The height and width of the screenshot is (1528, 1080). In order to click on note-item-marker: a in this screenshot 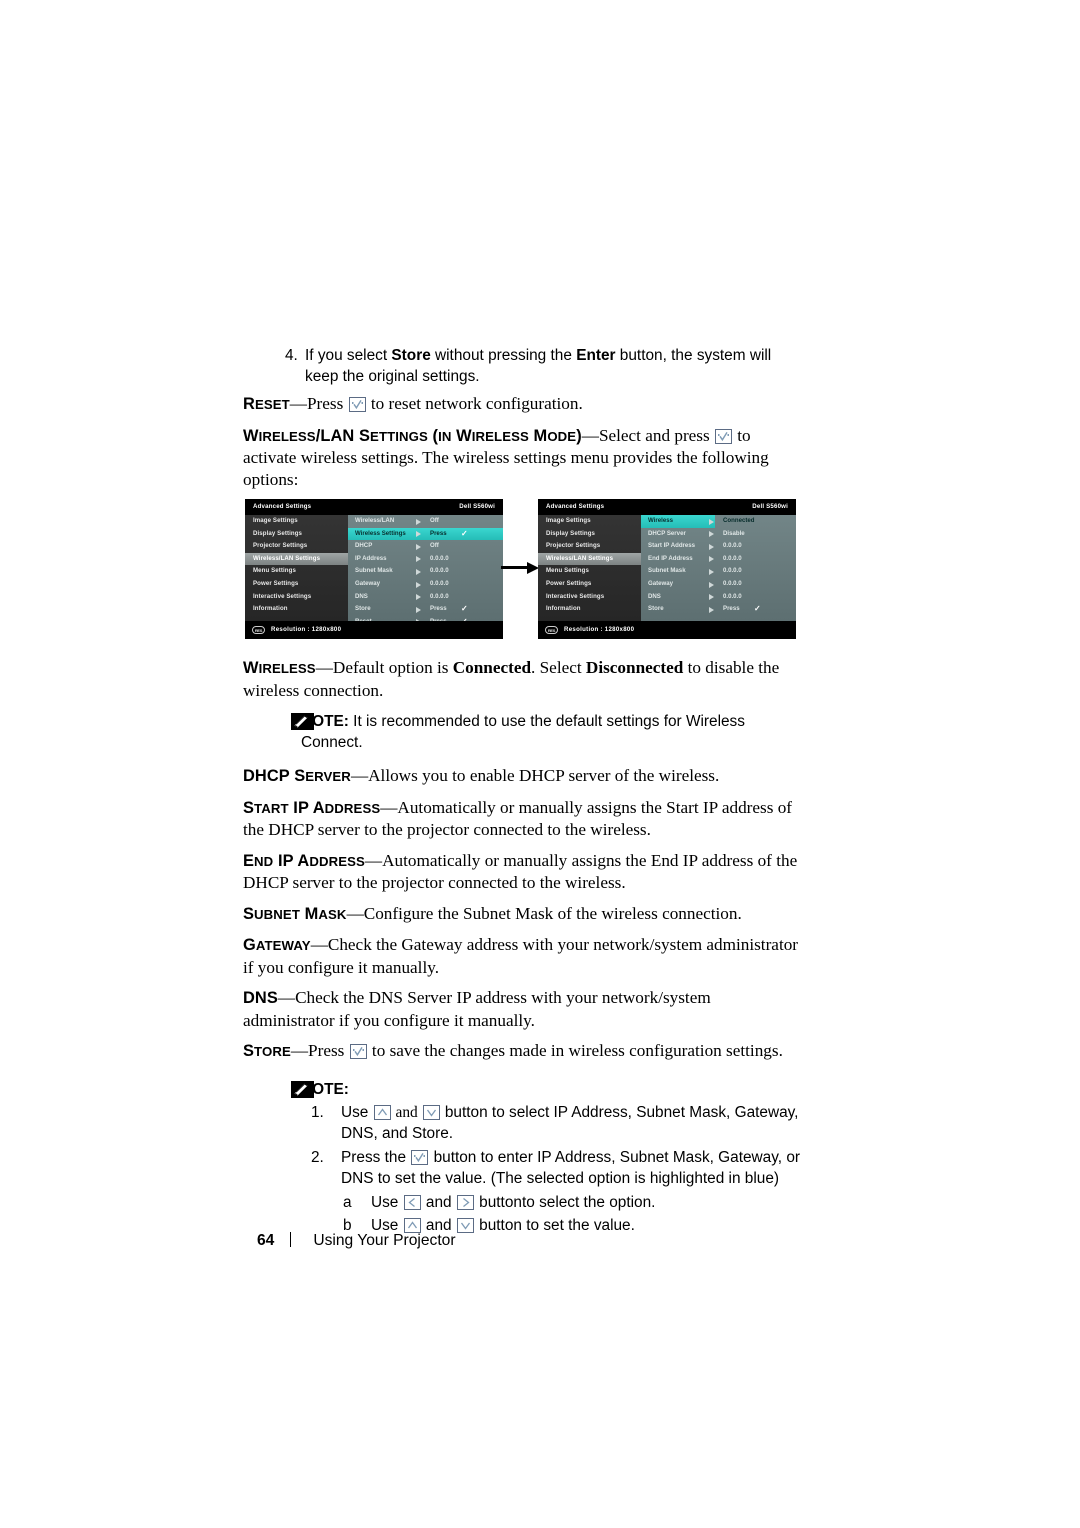, I will do `click(347, 1202)`.